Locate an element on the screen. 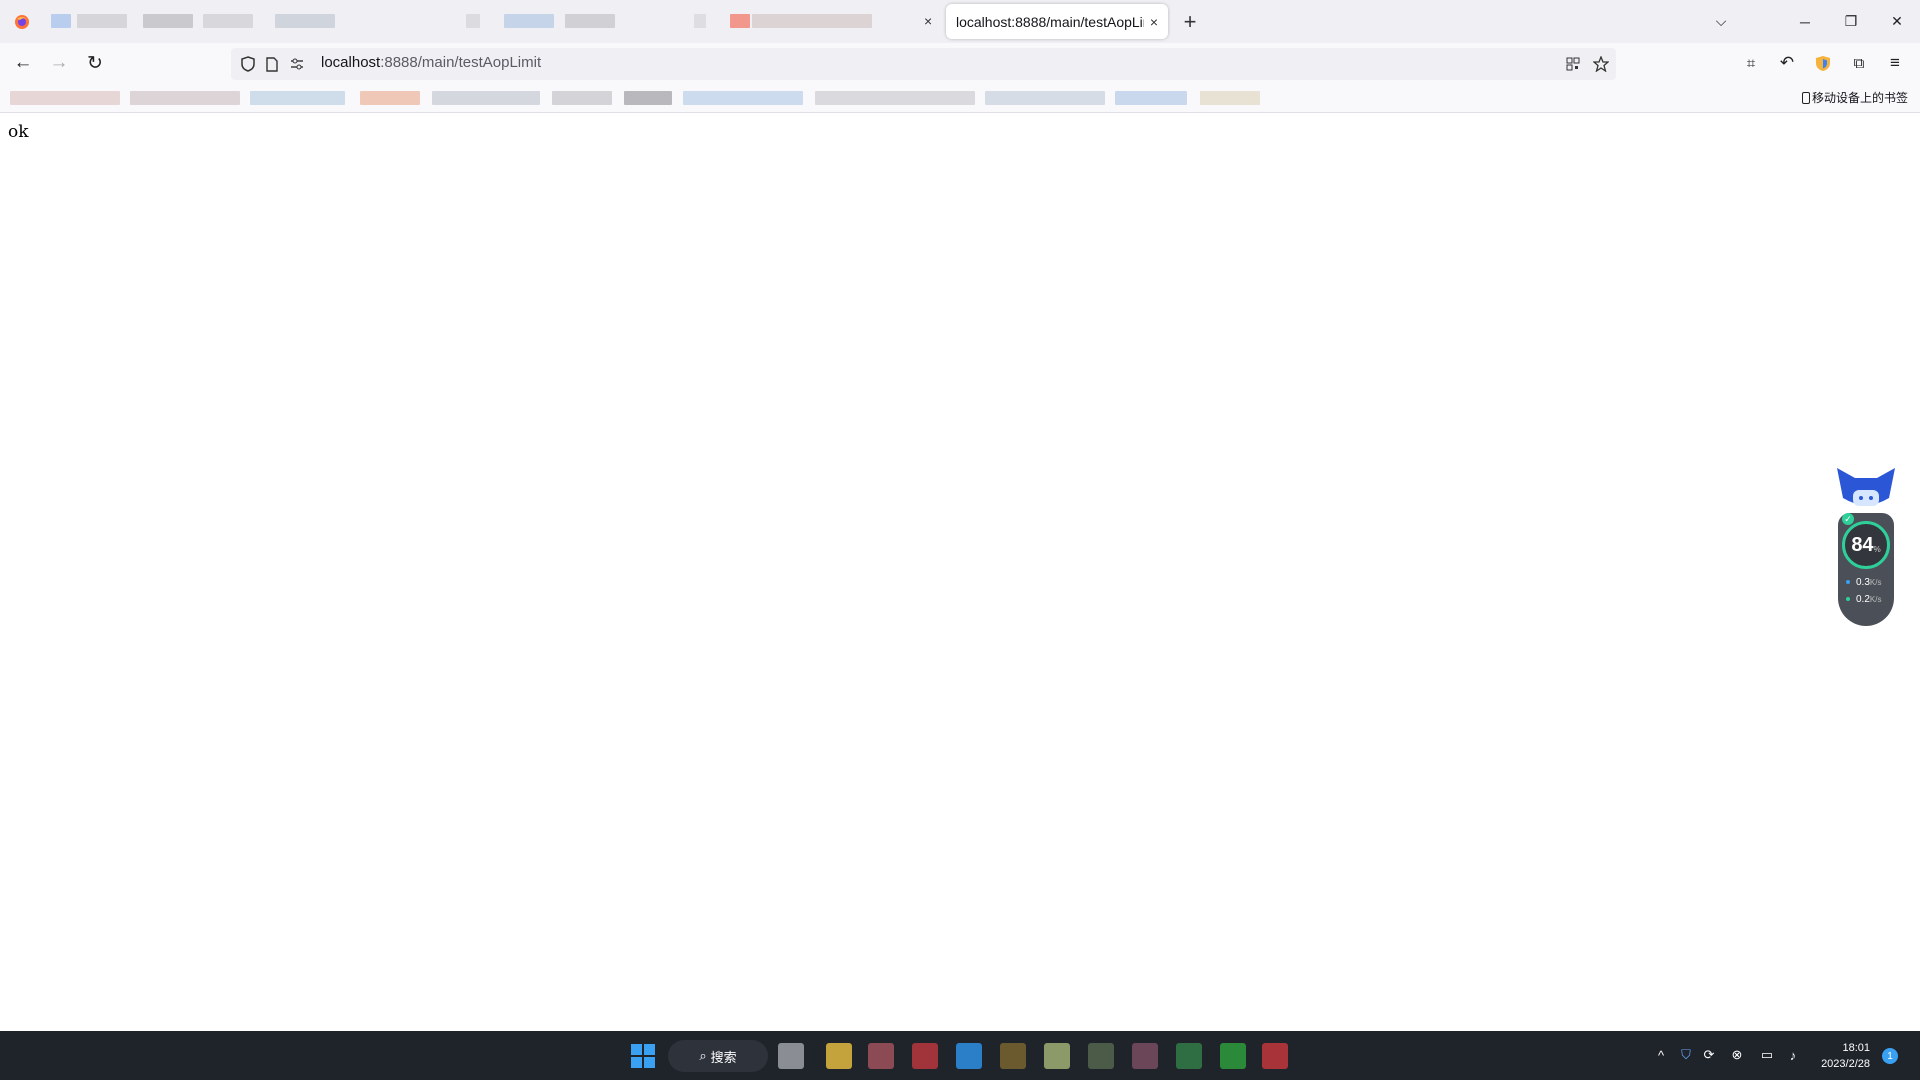 The height and width of the screenshot is (1080, 1920). taskbar-search-button: ⌕ 搜索 is located at coordinates (718, 1056).